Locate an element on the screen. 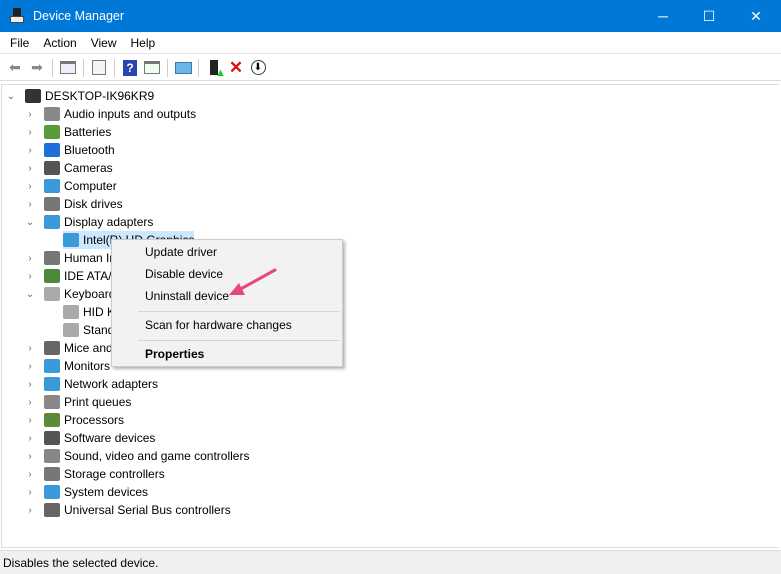 The image size is (781, 574). close-button: ✕ is located at coordinates (756, 16).